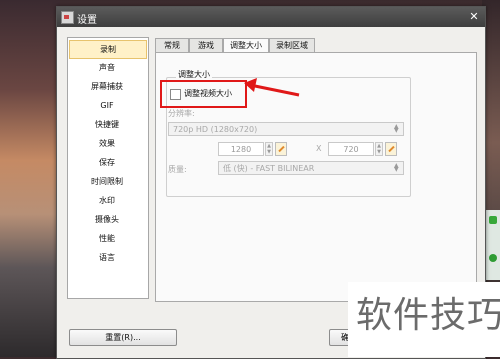 Image resolution: width=500 pixels, height=359 pixels. Describe the element at coordinates (241, 149) in the screenshot. I see `width-input: 1280` at that location.